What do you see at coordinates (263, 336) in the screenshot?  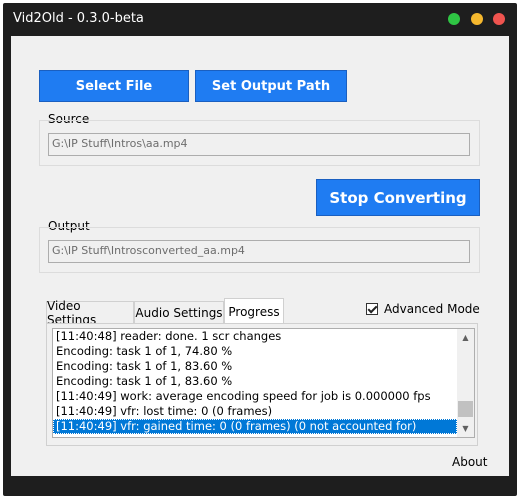 I see `log-line: [11:40:48] reader: done. 1 scr changes` at bounding box center [263, 336].